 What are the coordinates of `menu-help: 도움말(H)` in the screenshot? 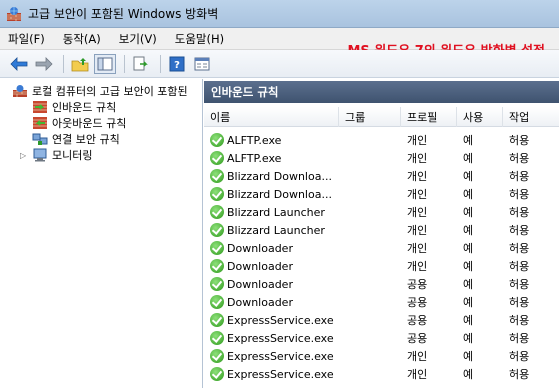 It's located at (199, 39).